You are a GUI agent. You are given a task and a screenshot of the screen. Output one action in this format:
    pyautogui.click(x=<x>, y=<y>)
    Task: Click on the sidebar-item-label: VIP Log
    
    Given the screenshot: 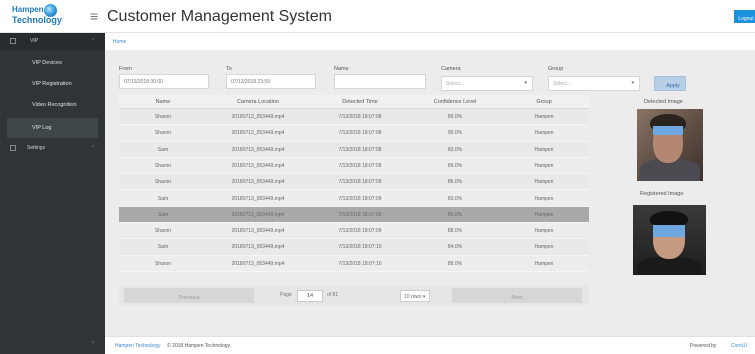 What is the action you would take?
    pyautogui.click(x=42, y=128)
    